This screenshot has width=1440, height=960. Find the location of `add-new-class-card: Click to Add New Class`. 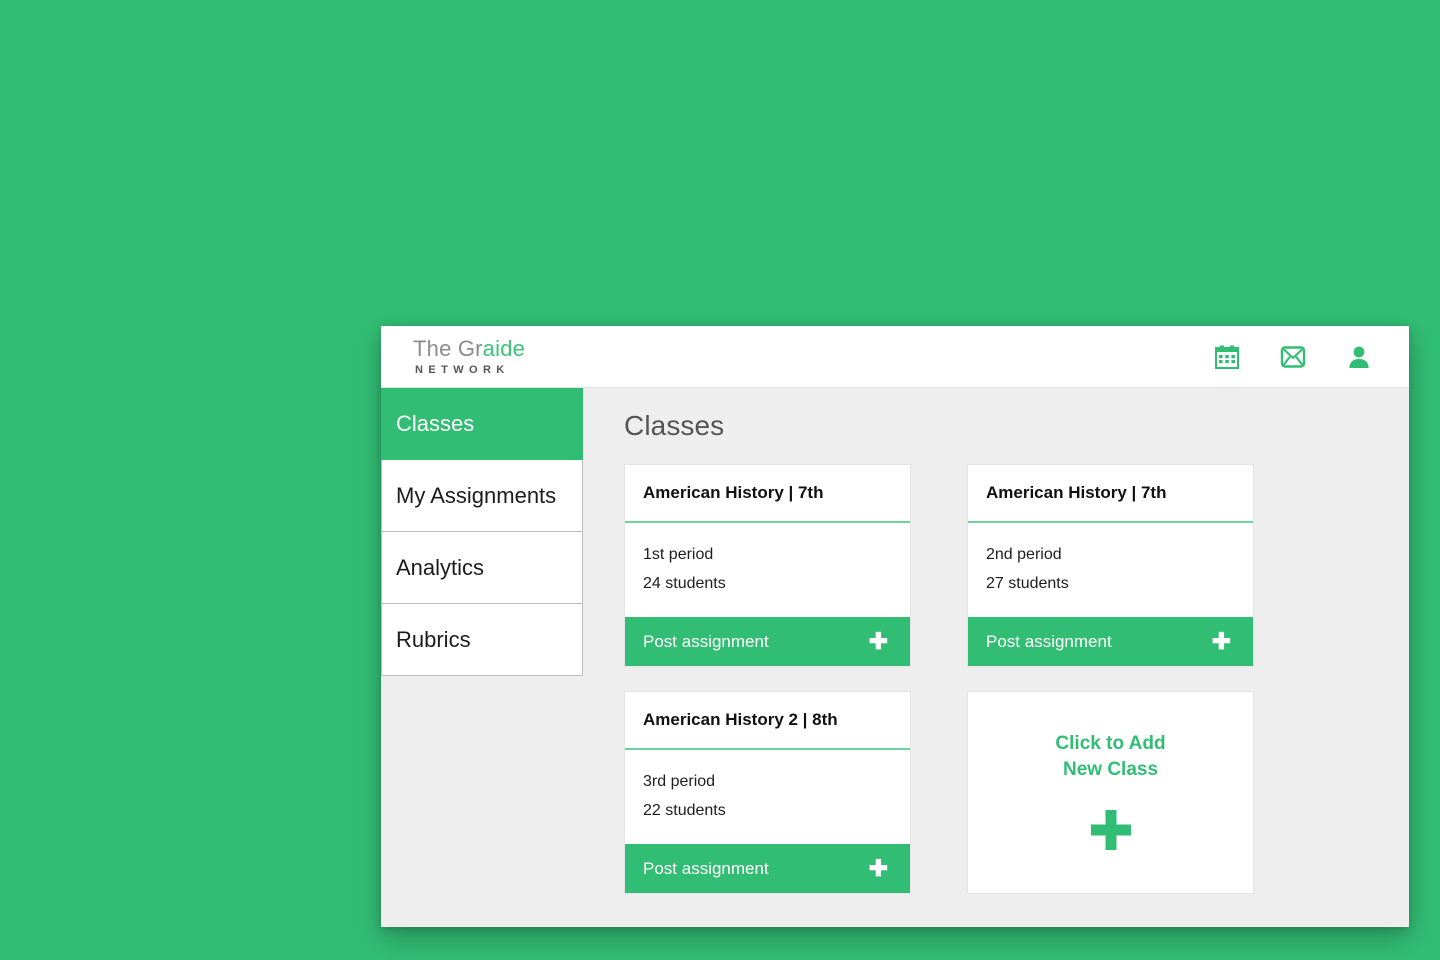

add-new-class-card: Click to Add New Class is located at coordinates (1110, 792).